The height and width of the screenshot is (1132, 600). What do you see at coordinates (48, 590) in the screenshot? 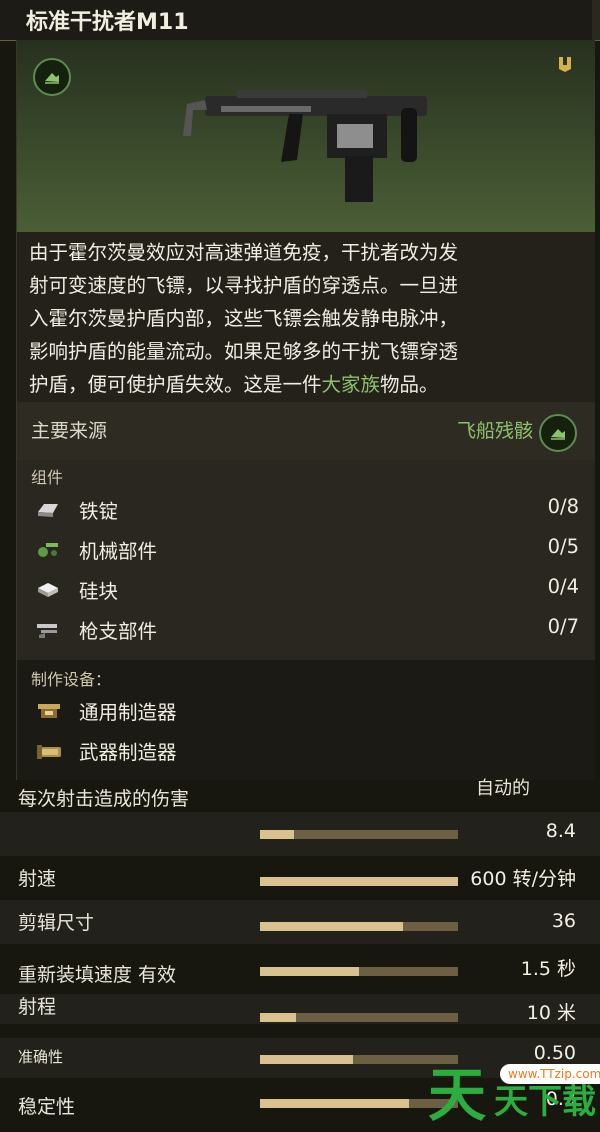
I see `silicon-block-icon` at bounding box center [48, 590].